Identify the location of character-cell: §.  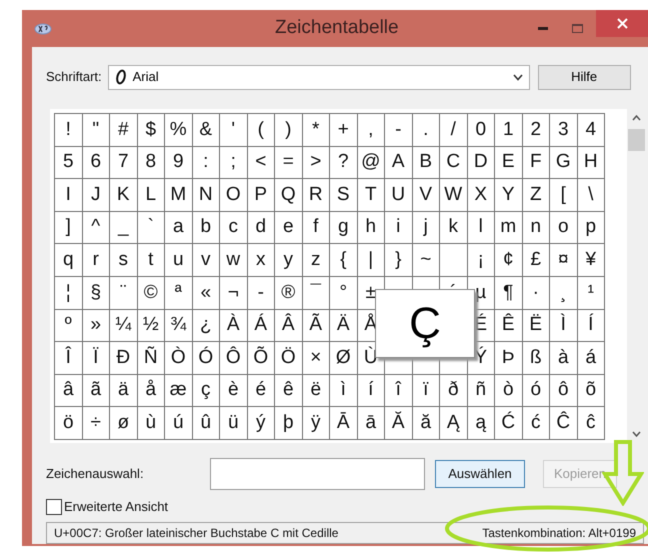
(96, 293).